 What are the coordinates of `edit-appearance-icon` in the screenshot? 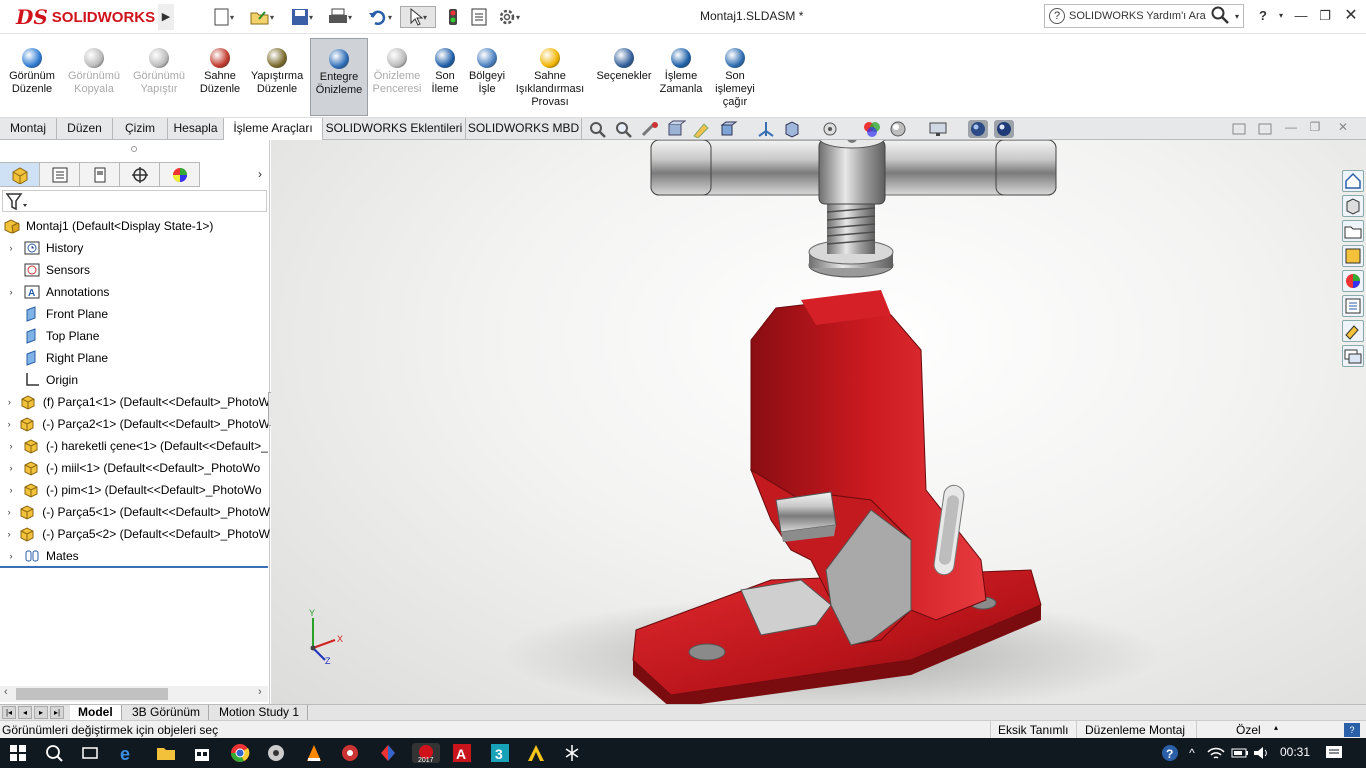 It's located at (872, 129).